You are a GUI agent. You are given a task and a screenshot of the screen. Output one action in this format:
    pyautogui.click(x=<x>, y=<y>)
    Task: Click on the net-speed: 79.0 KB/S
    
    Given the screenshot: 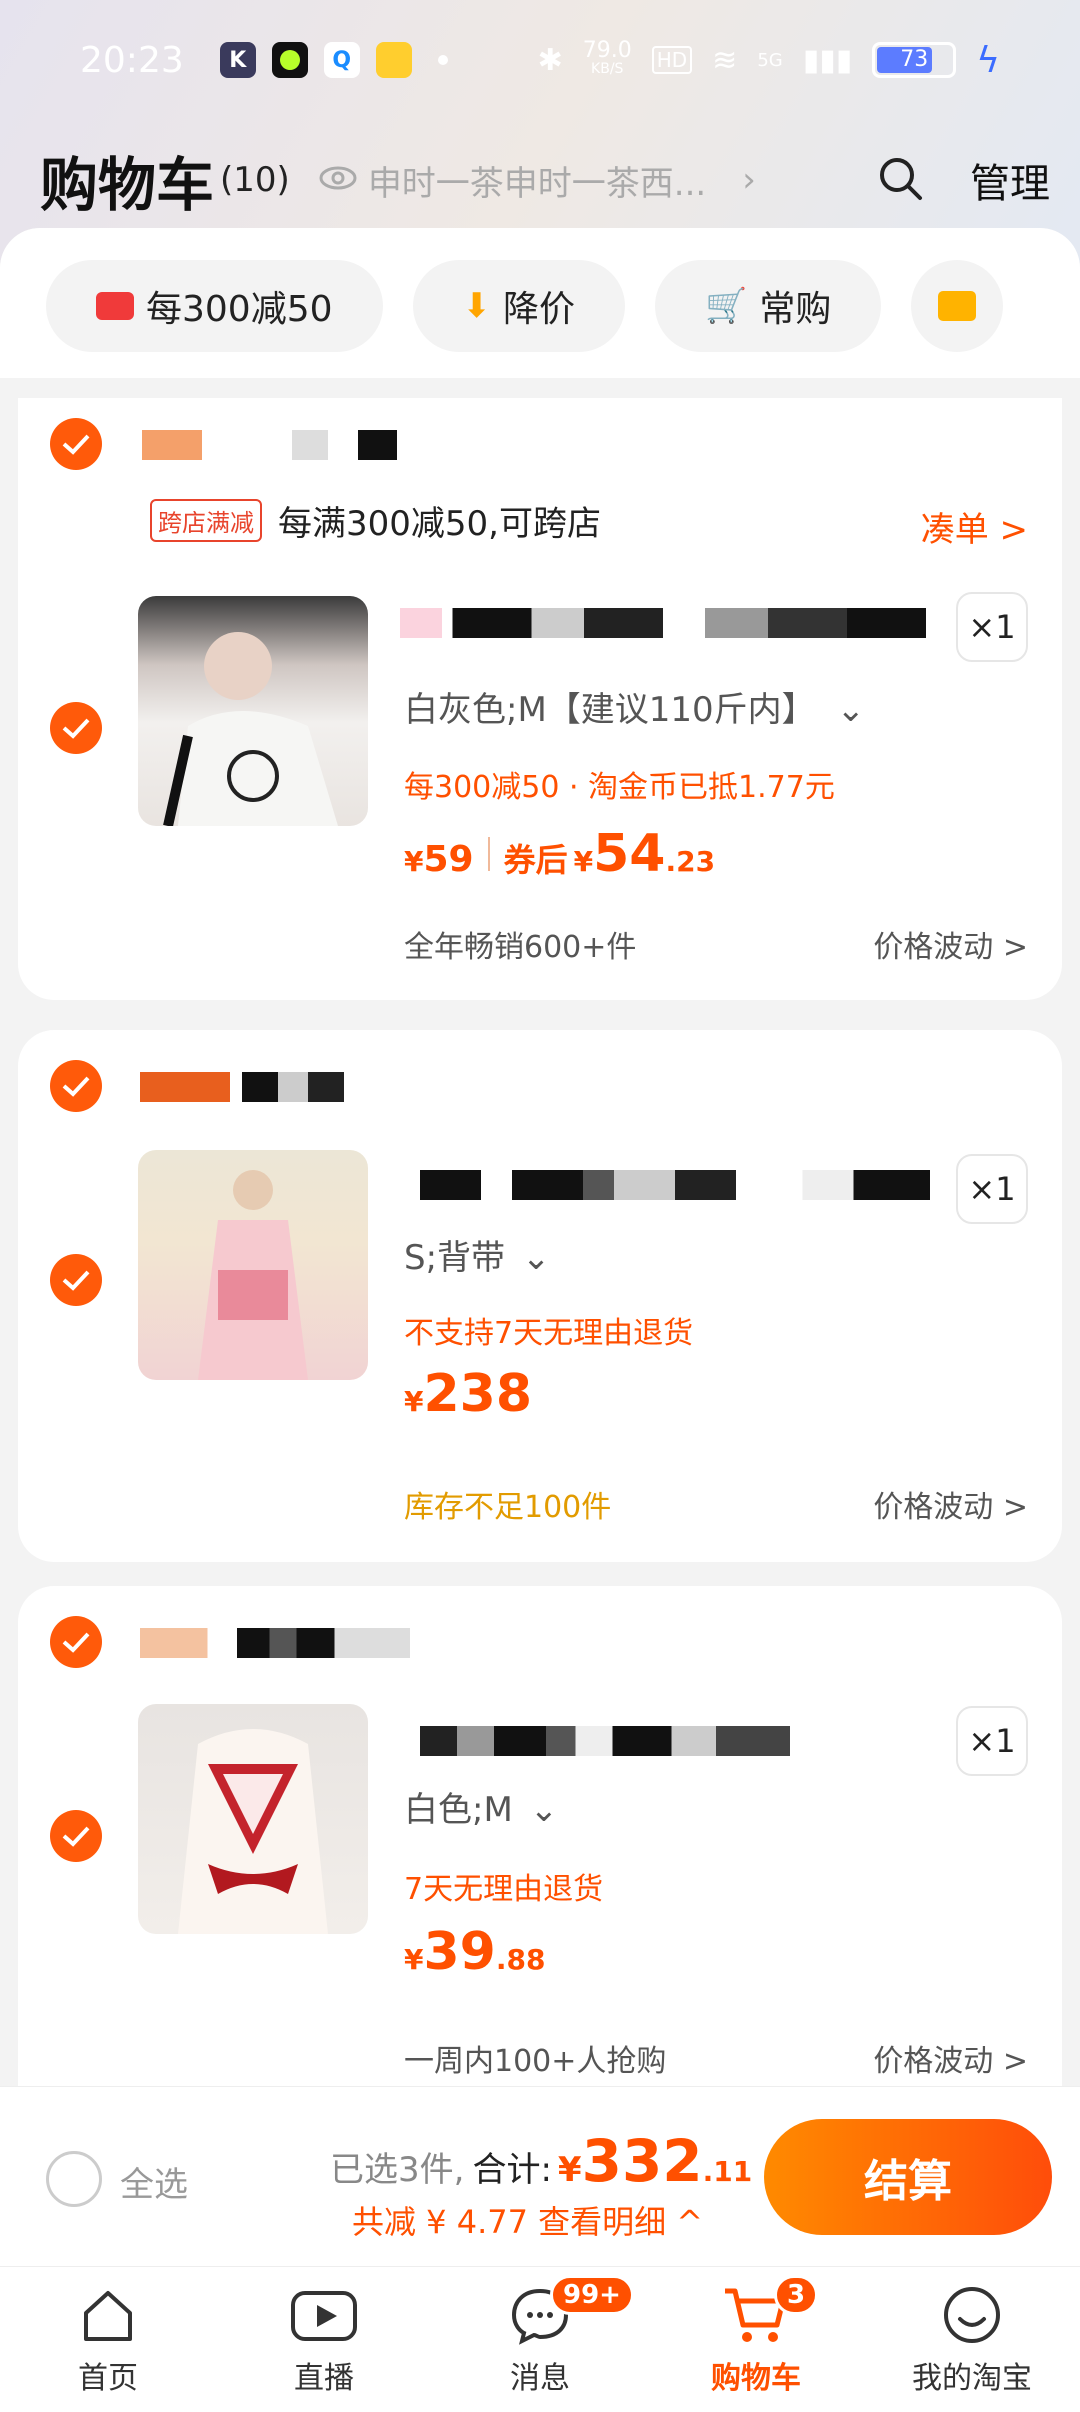 What is the action you would take?
    pyautogui.click(x=607, y=58)
    